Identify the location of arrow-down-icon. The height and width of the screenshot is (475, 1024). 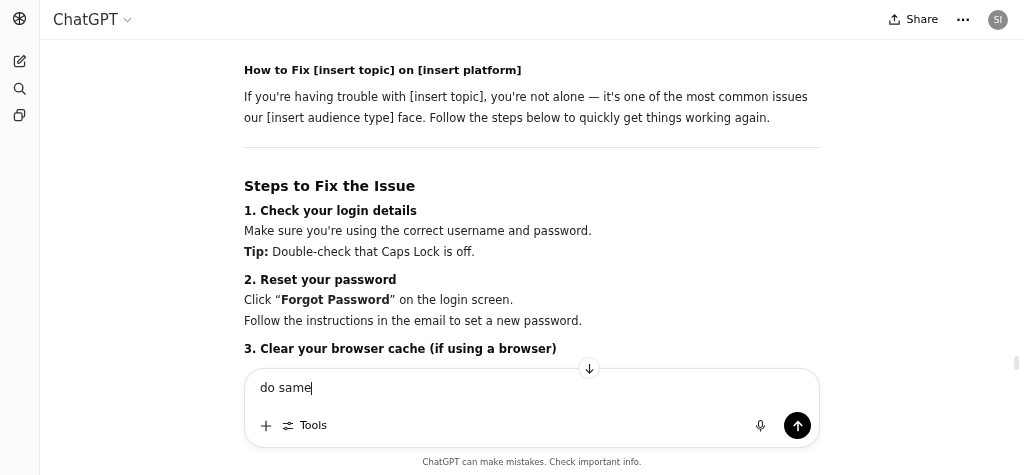
(589, 368).